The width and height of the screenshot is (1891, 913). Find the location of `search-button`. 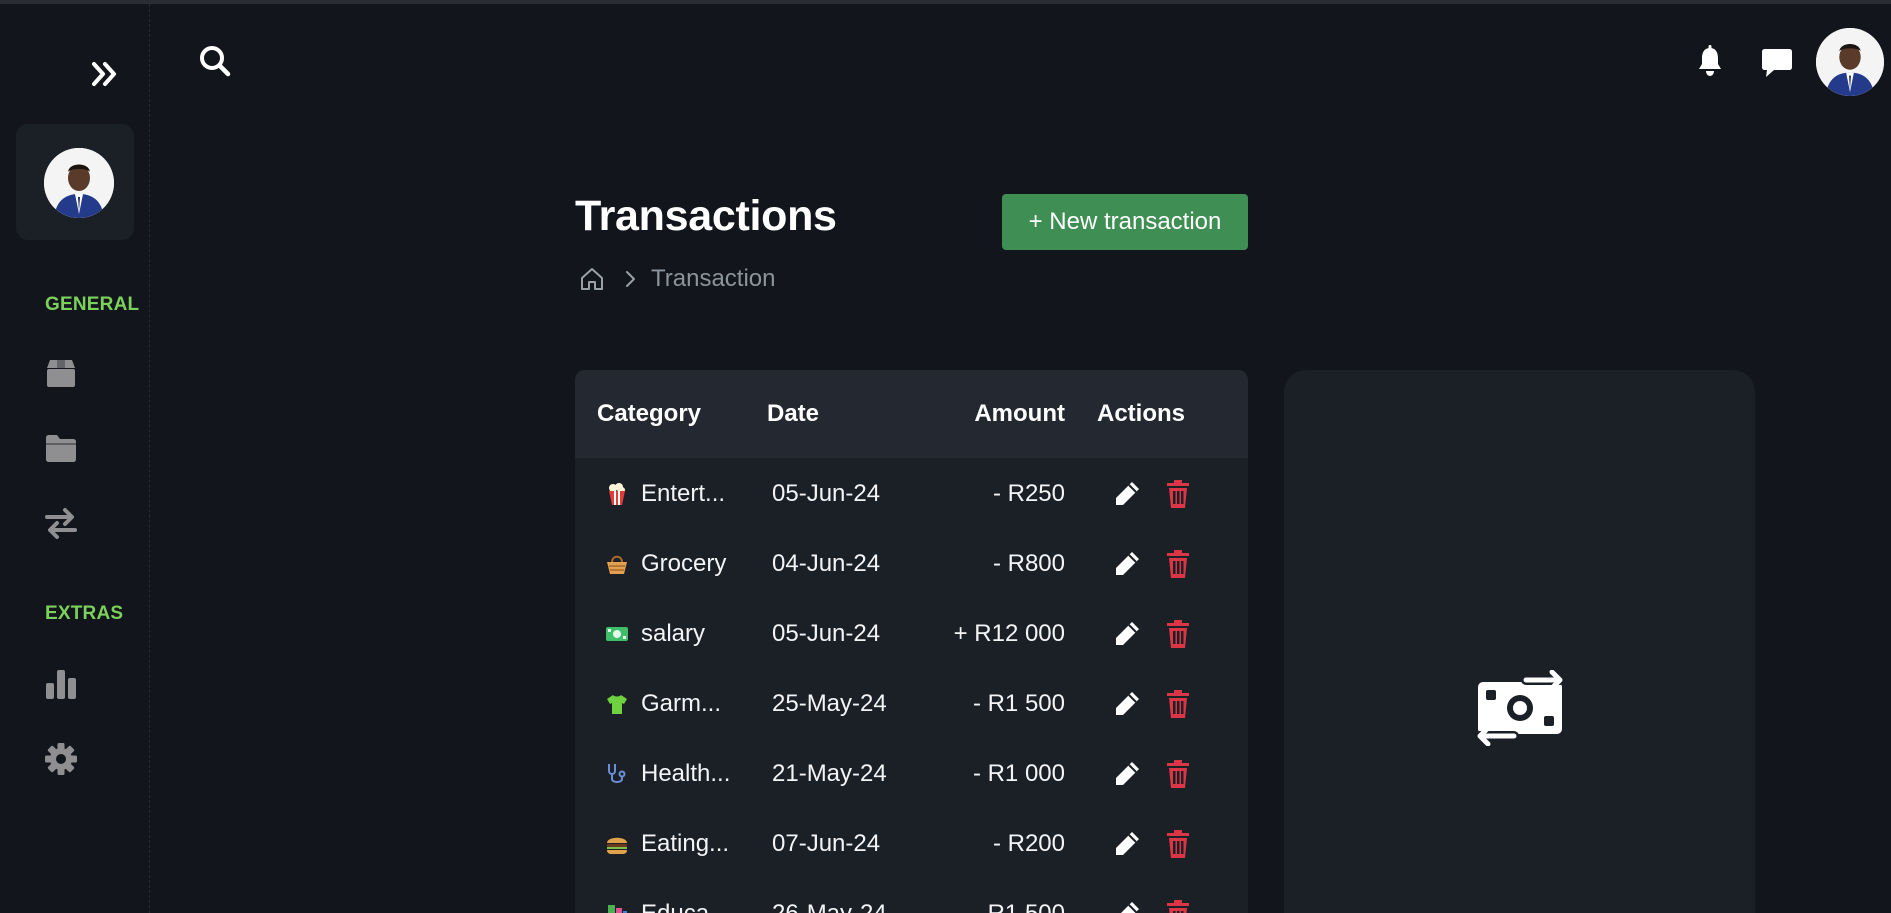

search-button is located at coordinates (215, 61).